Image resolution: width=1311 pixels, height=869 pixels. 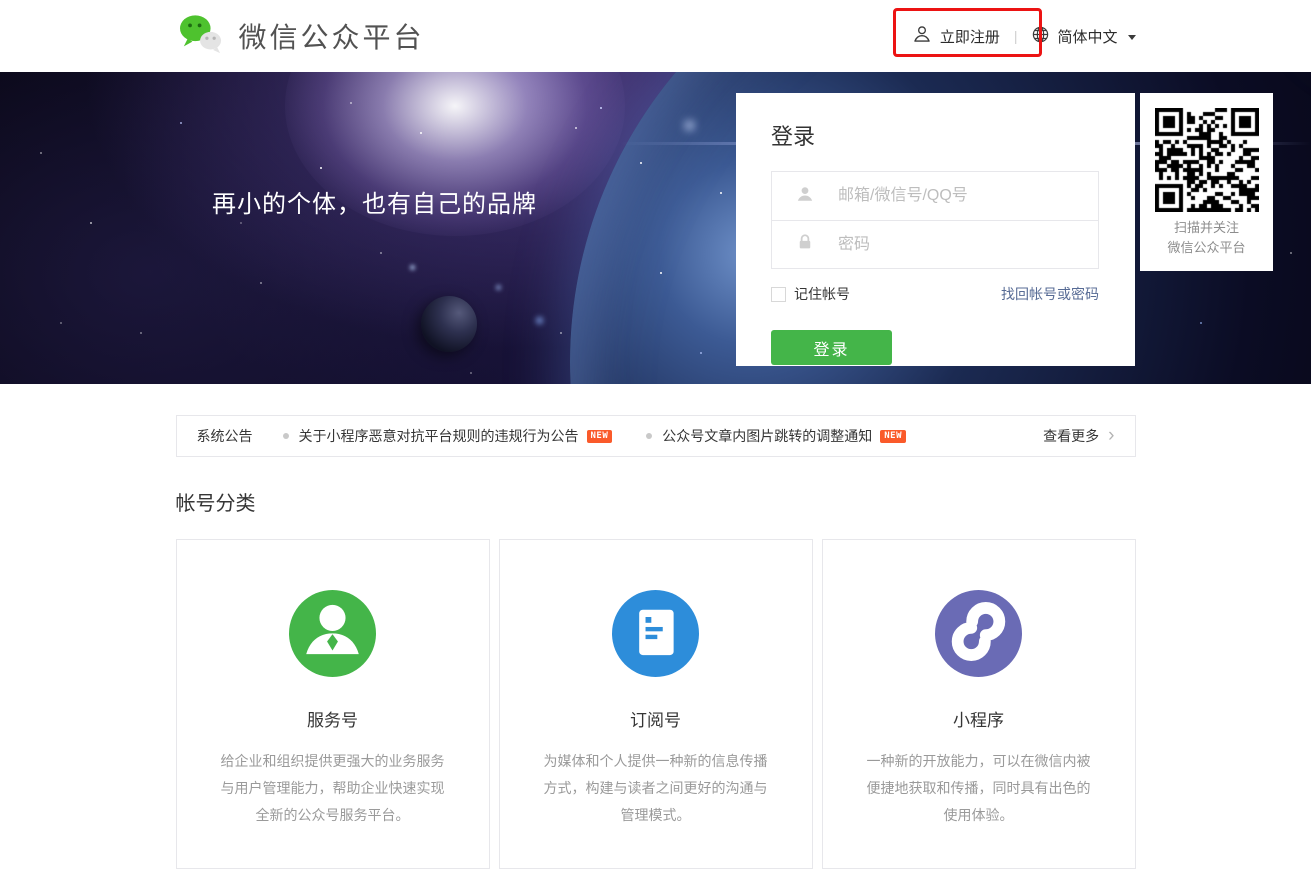 What do you see at coordinates (1206, 160) in the screenshot?
I see `qr-code` at bounding box center [1206, 160].